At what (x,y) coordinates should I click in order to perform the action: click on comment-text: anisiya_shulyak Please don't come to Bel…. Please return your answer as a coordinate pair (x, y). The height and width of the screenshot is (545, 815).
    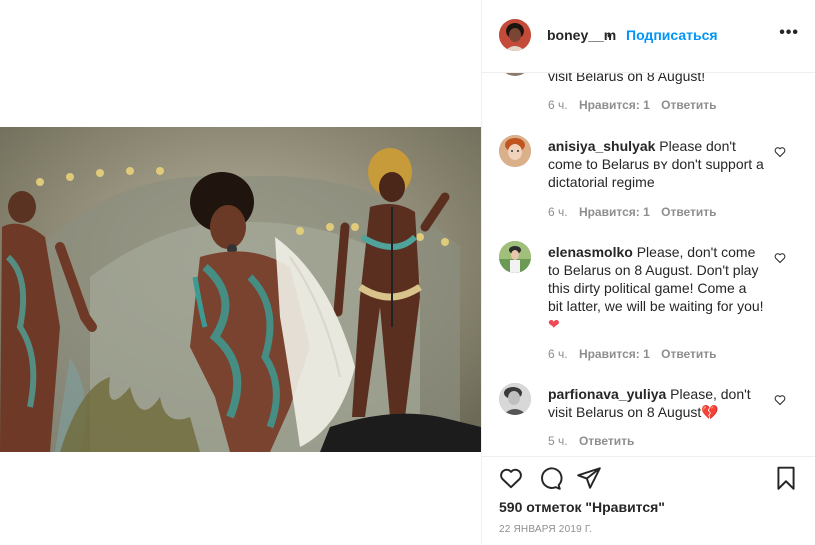
    Looking at the image, I should click on (656, 164).